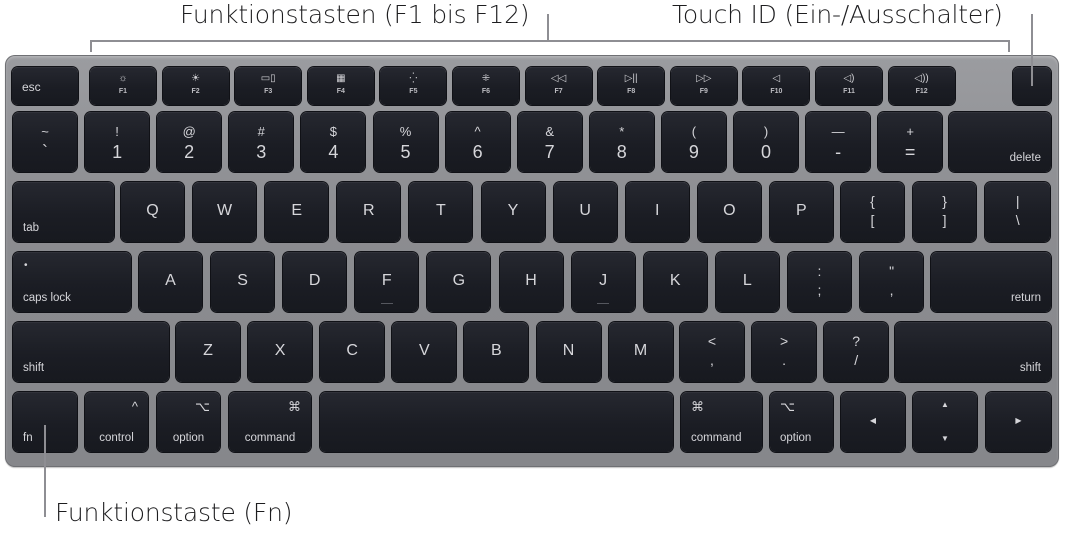 This screenshot has width=1067, height=535. What do you see at coordinates (196, 78) in the screenshot?
I see `brightness-up-icon: ☀` at bounding box center [196, 78].